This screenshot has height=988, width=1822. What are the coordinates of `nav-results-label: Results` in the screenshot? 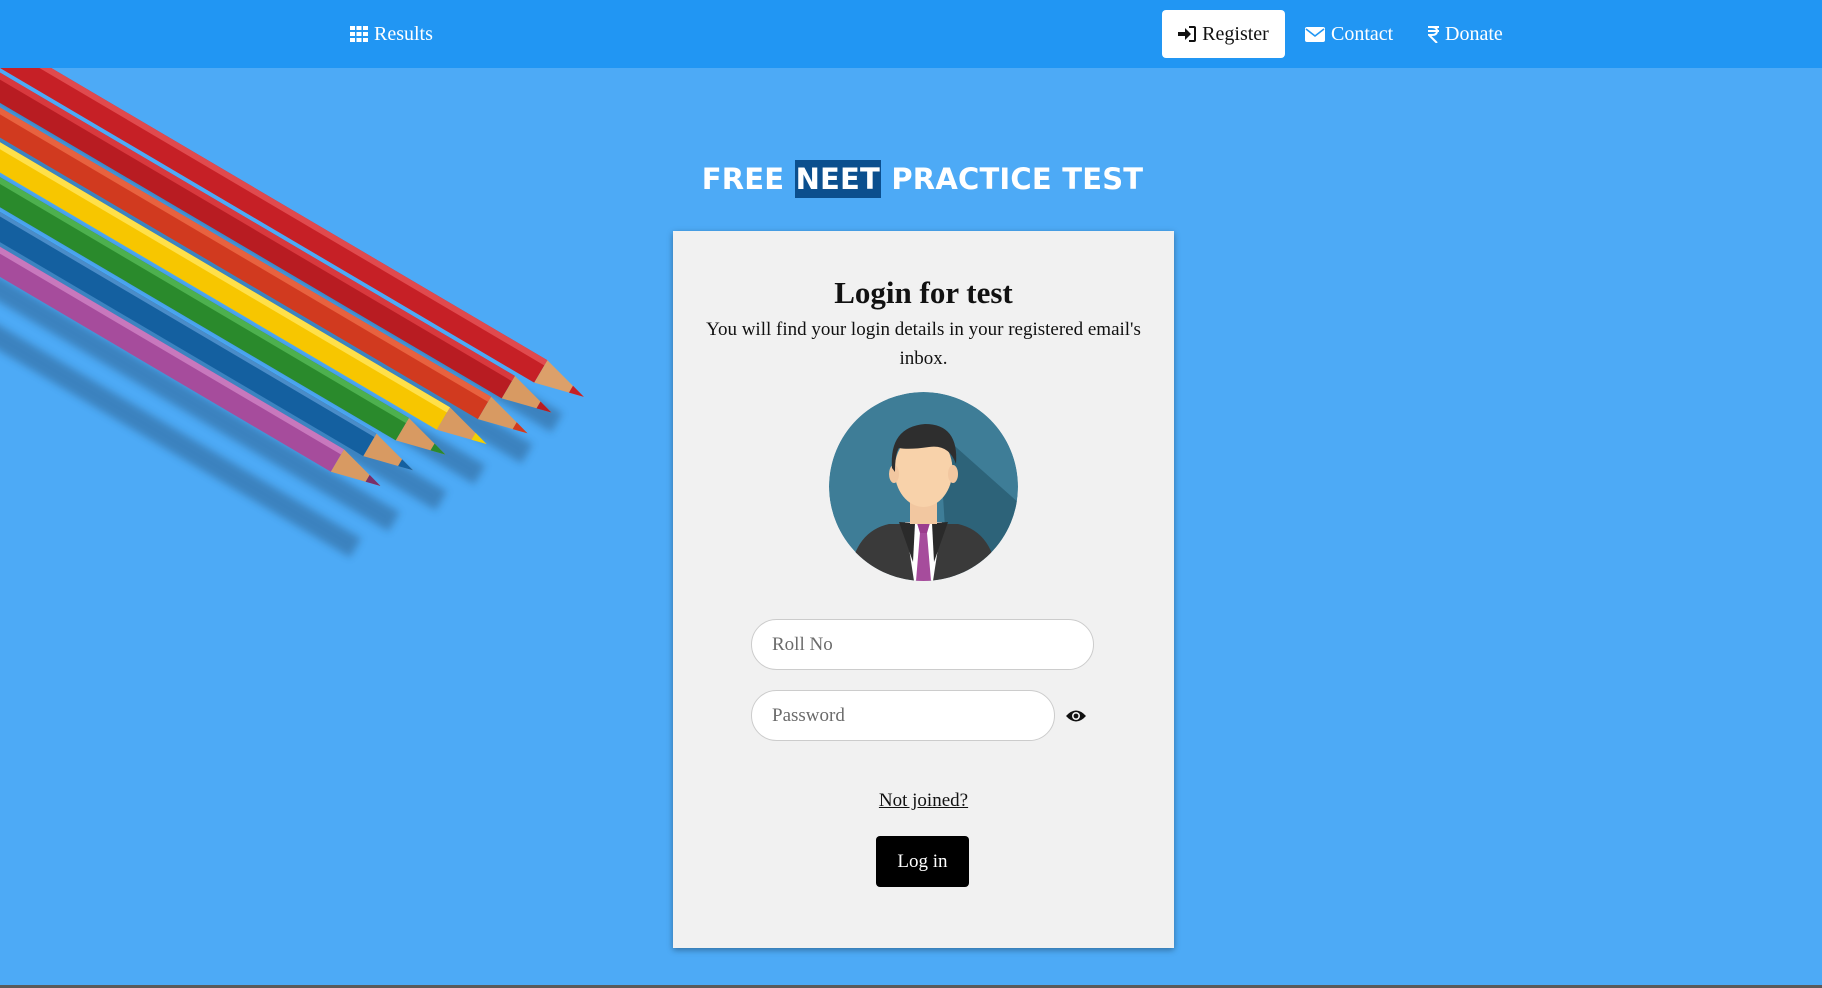 It's located at (403, 33).